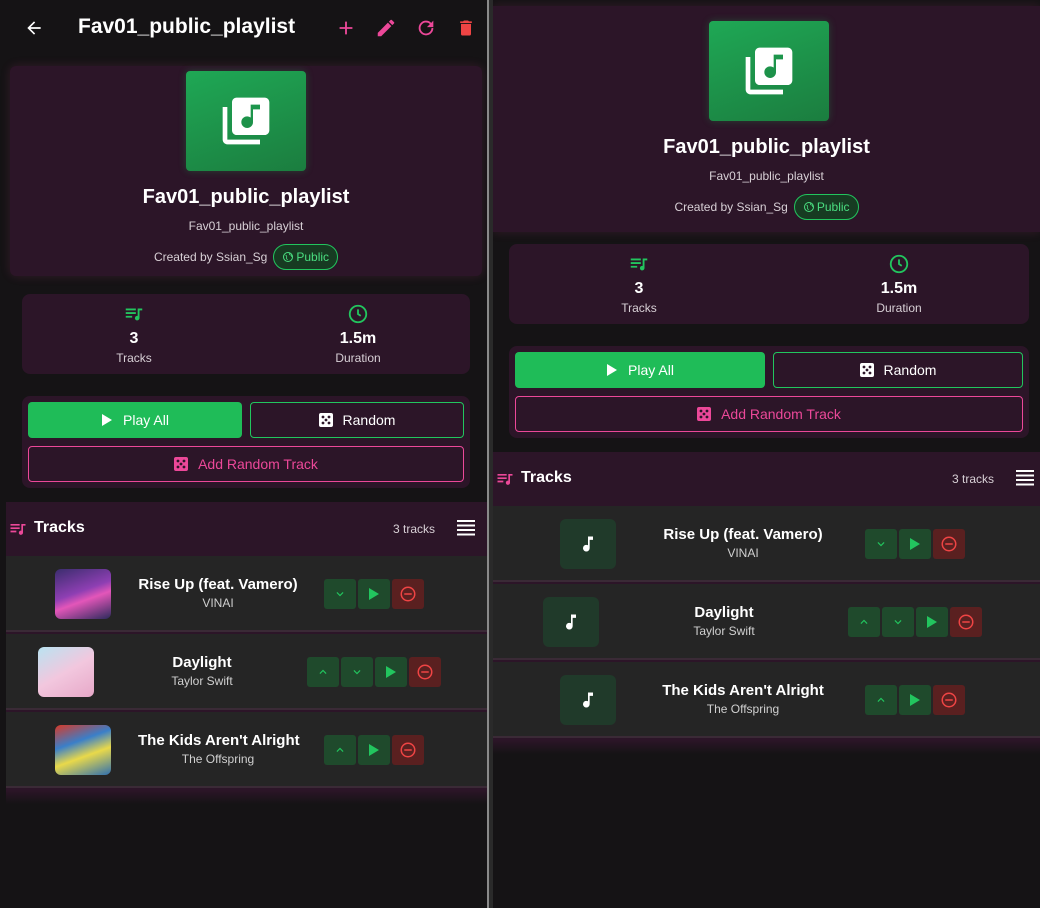 Image resolution: width=1040 pixels, height=908 pixels. Describe the element at coordinates (246, 528) in the screenshot. I see `tracks-header: Tracks 3 tracks` at that location.